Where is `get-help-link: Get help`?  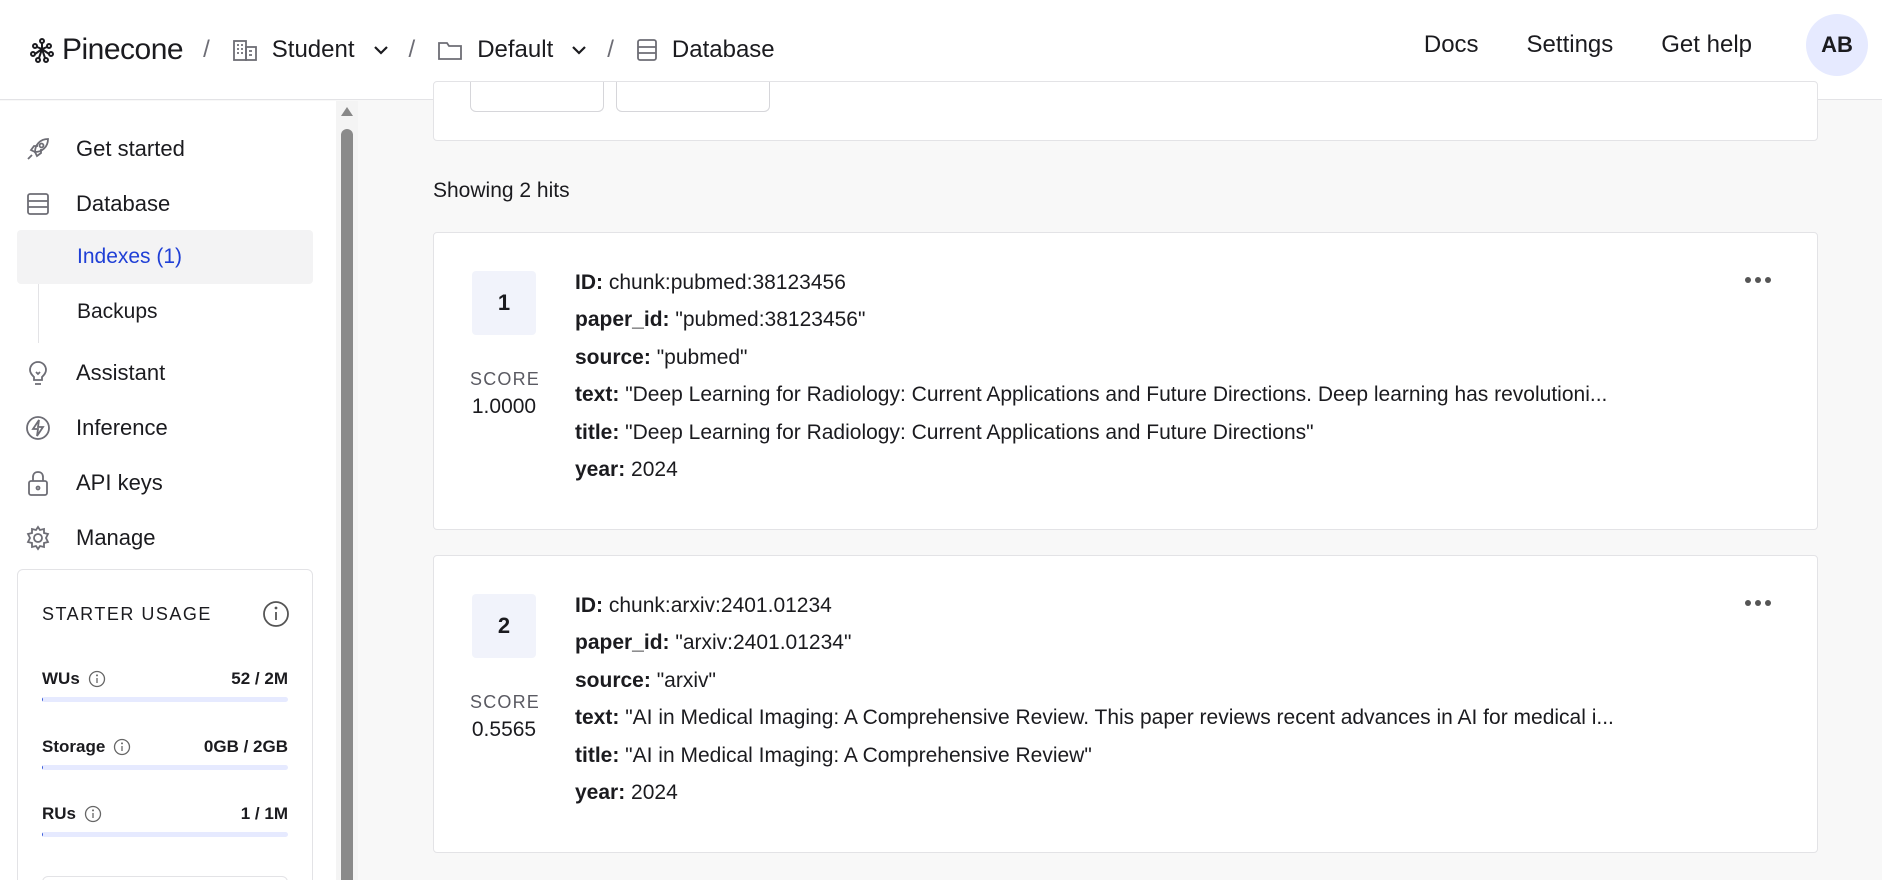
get-help-link: Get help is located at coordinates (1706, 45).